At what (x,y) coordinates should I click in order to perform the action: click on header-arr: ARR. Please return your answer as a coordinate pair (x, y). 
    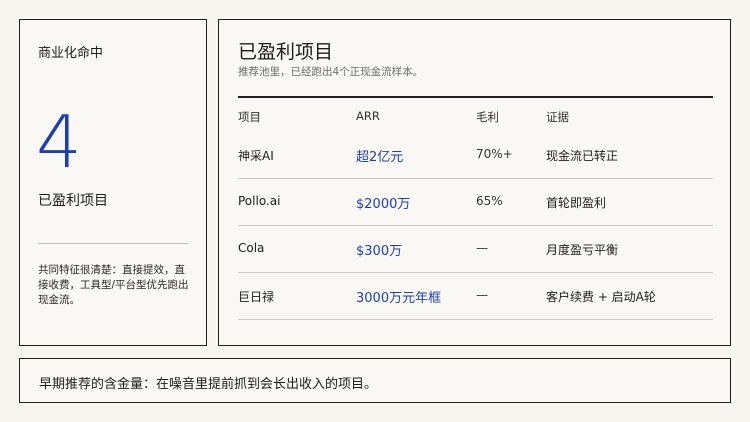
    Looking at the image, I should click on (368, 116).